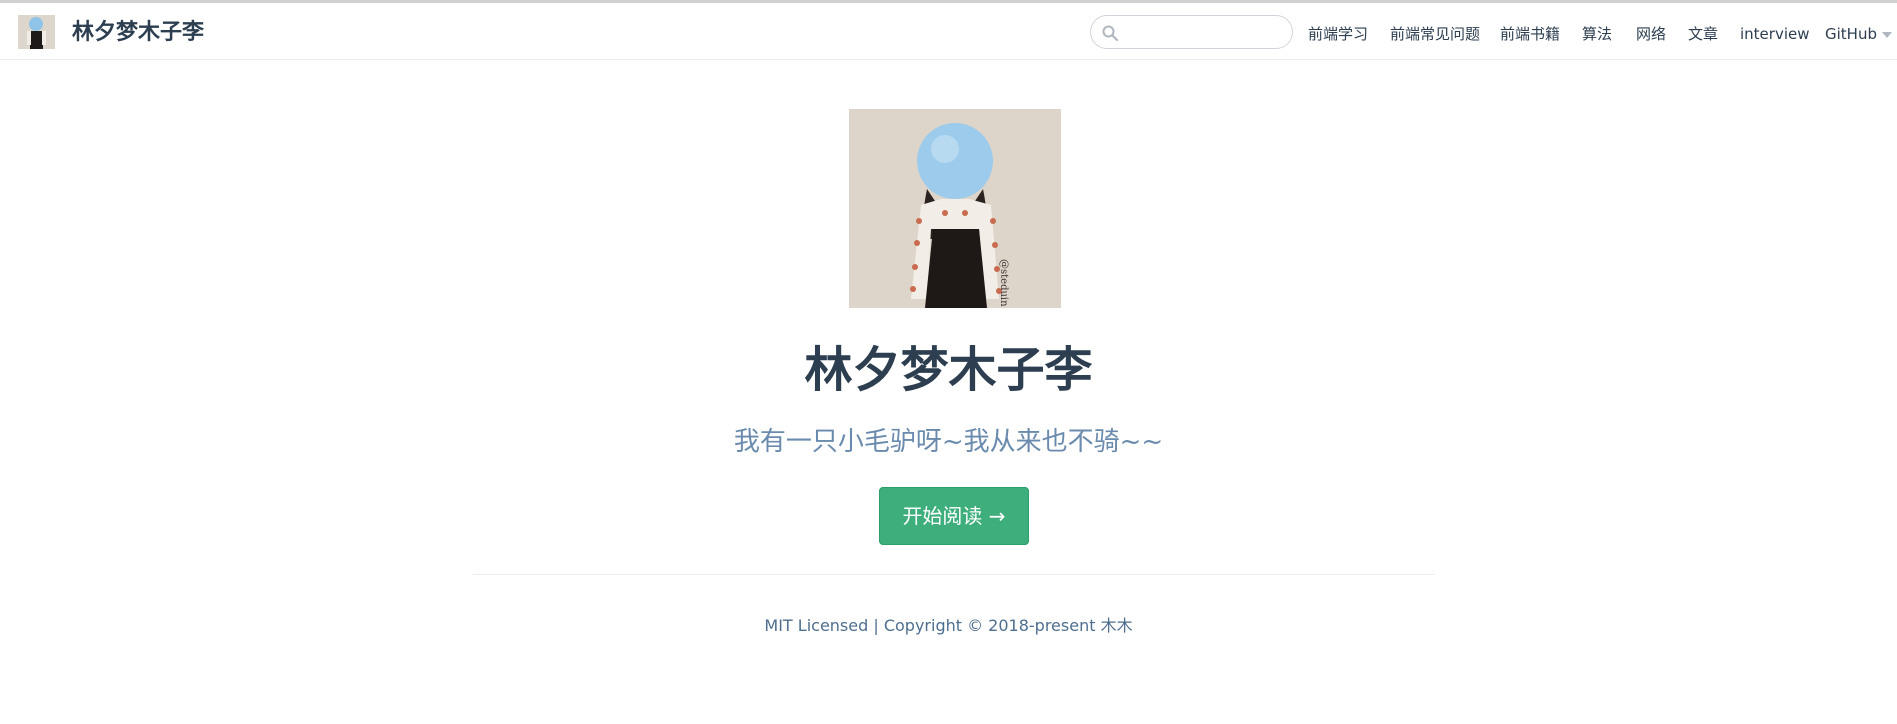 The height and width of the screenshot is (724, 1897). Describe the element at coordinates (1887, 35) in the screenshot. I see `chevron-down-icon` at that location.